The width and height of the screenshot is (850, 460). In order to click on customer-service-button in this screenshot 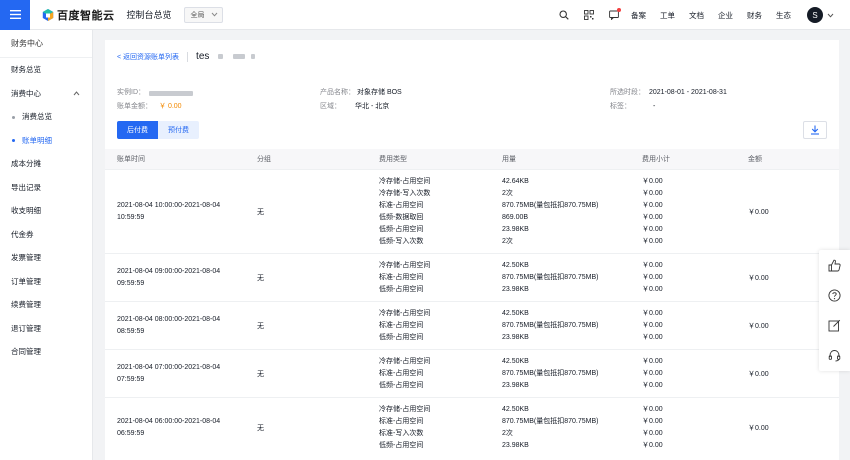, I will do `click(834, 355)`.